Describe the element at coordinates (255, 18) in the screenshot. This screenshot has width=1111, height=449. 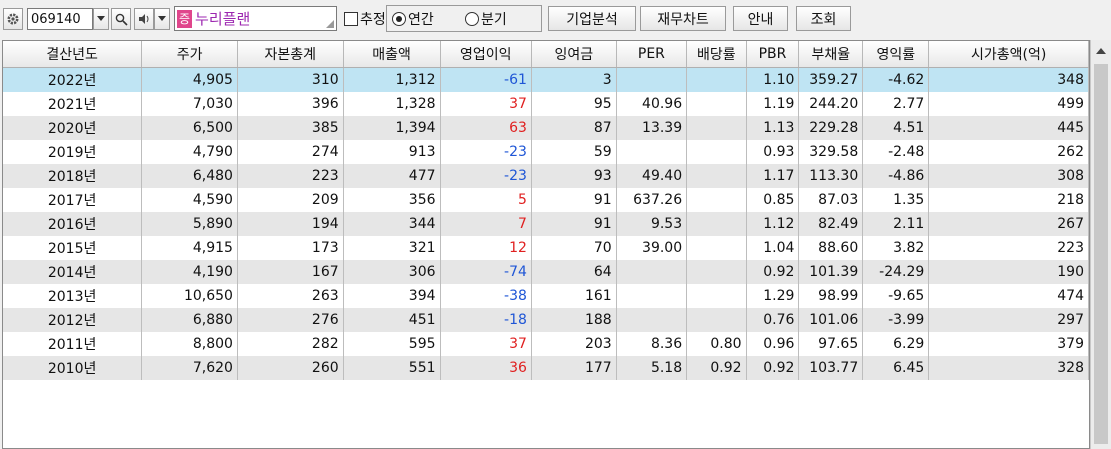
I see `stock-name-field: 증 누리플랜` at that location.